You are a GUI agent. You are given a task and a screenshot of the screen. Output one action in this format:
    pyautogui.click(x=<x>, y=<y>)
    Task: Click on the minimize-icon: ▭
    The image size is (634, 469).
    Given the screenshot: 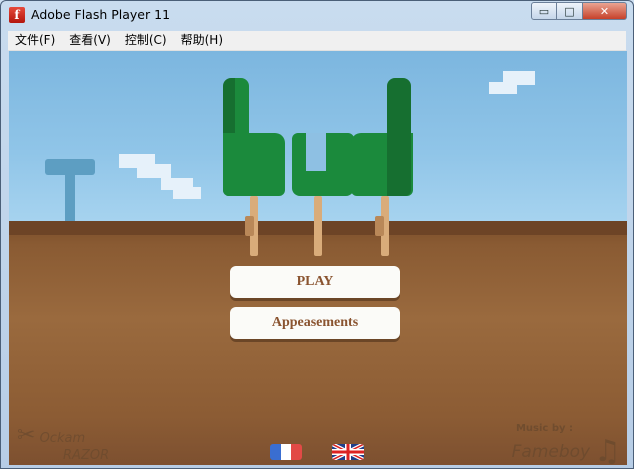 What is the action you would take?
    pyautogui.click(x=544, y=11)
    